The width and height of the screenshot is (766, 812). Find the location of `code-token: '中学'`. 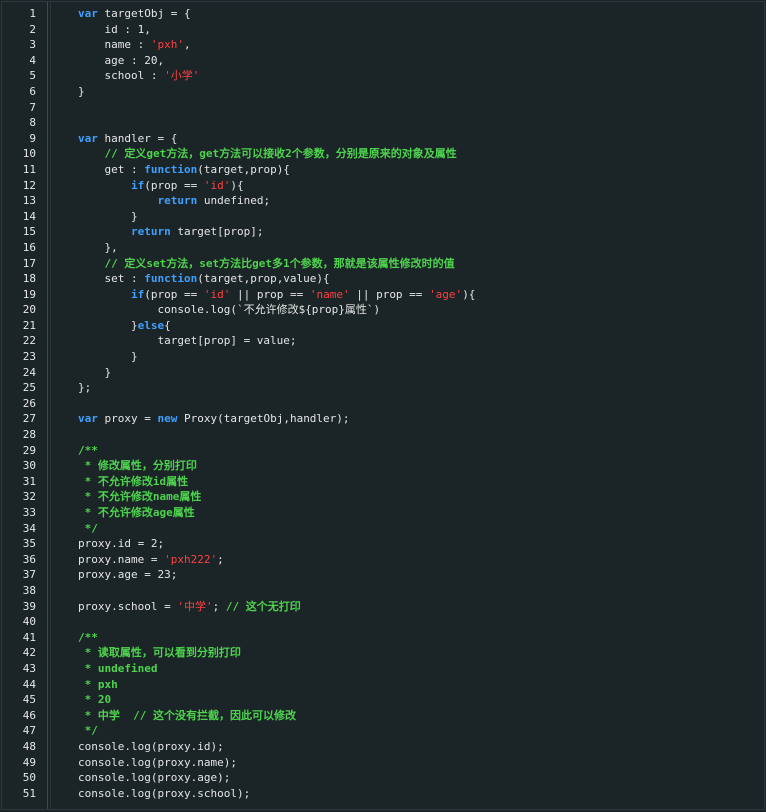

code-token: '中学' is located at coordinates (195, 606).